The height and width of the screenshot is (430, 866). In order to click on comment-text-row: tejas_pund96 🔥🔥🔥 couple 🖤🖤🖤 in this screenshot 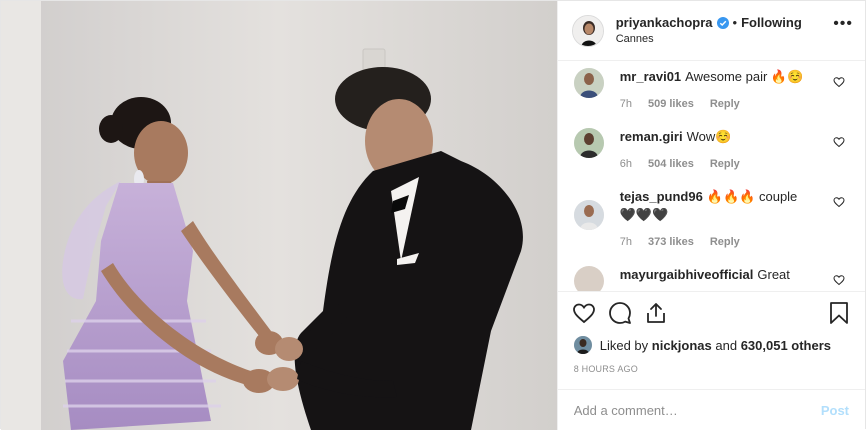, I will do `click(715, 206)`.